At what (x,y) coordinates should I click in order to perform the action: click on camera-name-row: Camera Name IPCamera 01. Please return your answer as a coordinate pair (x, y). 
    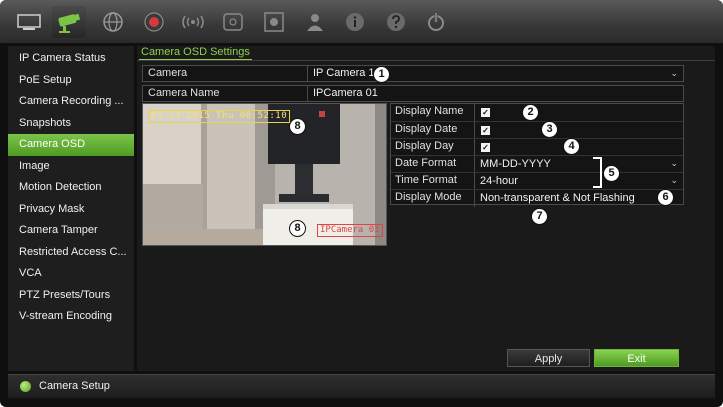
    Looking at the image, I should click on (413, 93).